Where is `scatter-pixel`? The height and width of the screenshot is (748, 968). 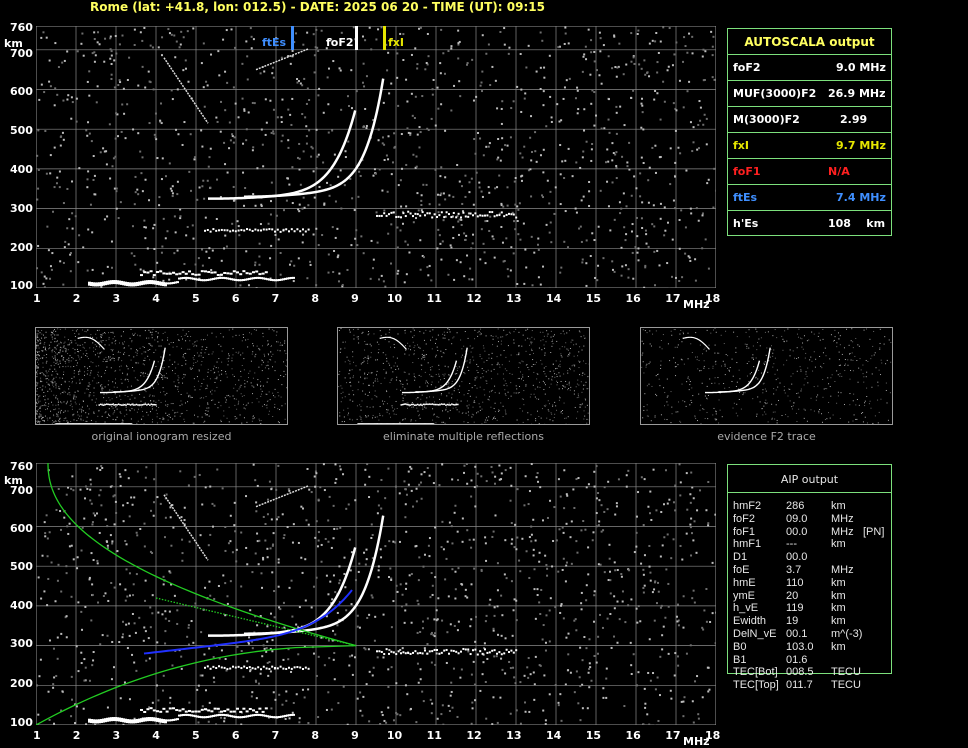 scatter-pixel is located at coordinates (509, 213).